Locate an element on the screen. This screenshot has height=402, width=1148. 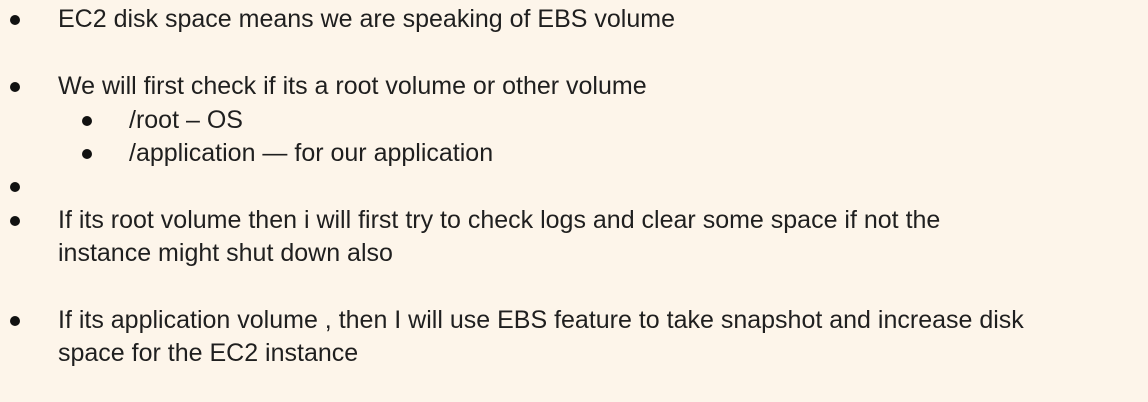
empty-bullet-dot is located at coordinates (15, 187).